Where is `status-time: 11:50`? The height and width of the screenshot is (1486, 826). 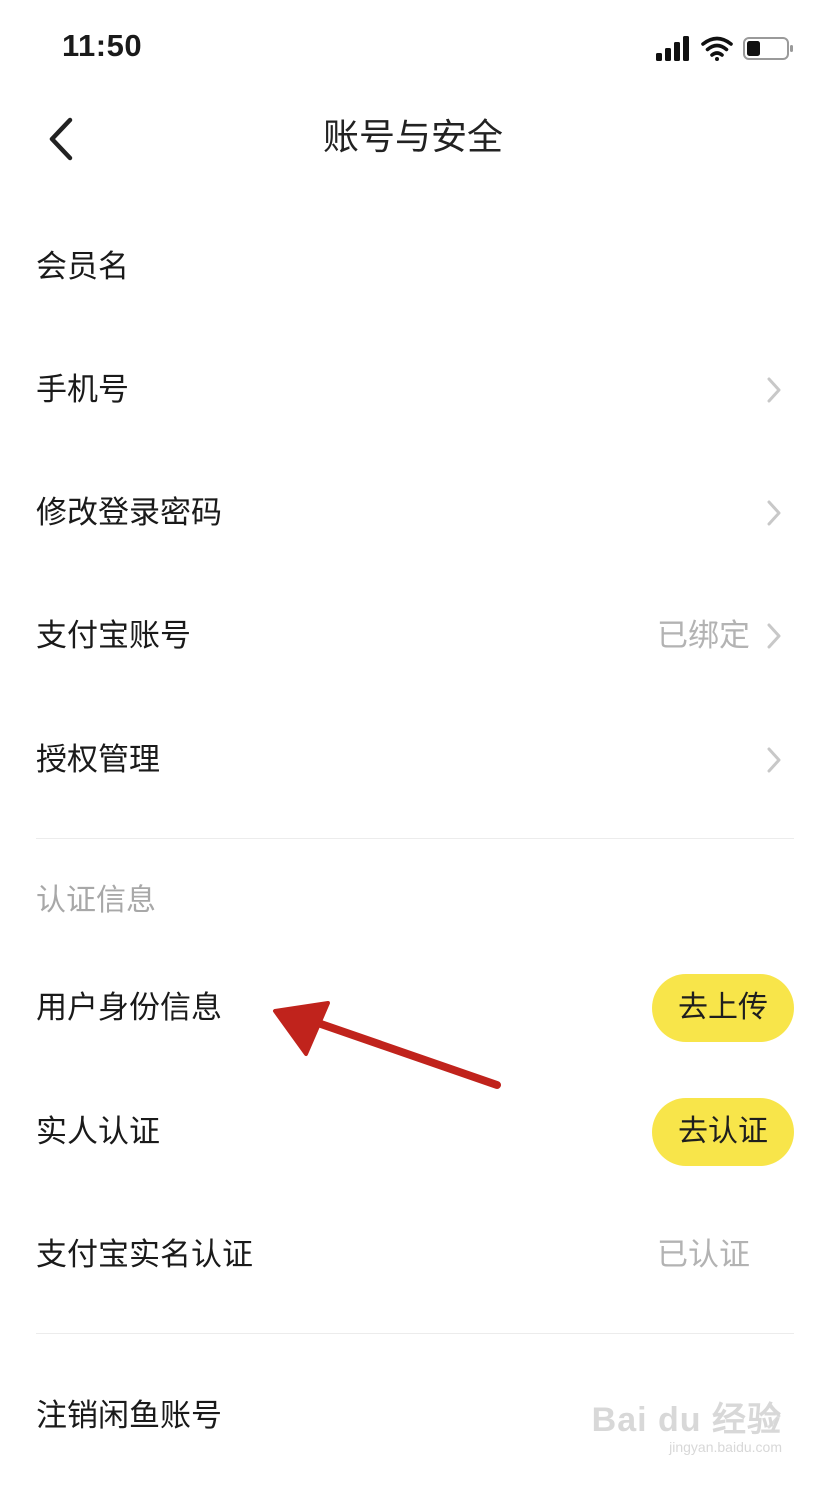 status-time: 11:50 is located at coordinates (102, 45).